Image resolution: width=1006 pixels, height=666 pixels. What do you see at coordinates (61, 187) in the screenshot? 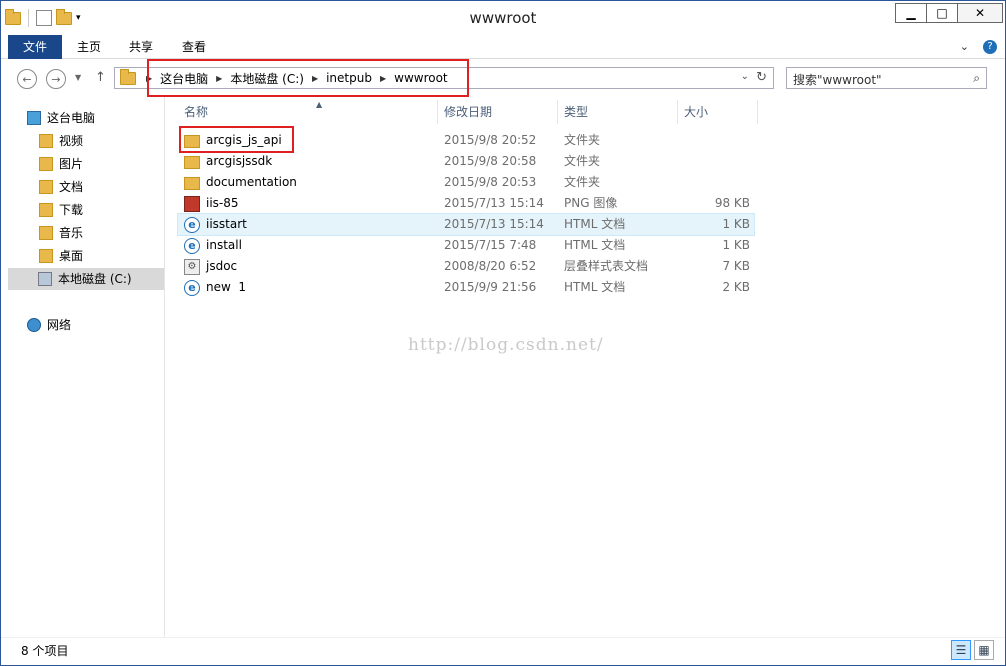
I see `nav-item-documents: 文档` at bounding box center [61, 187].